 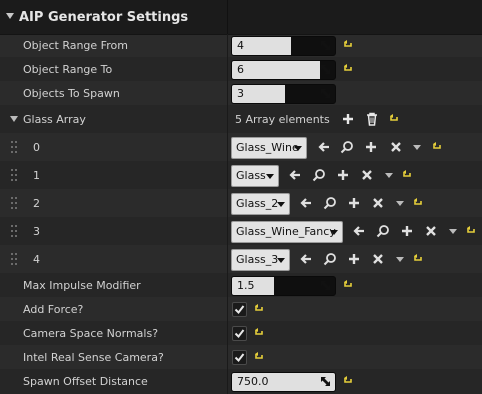 I want to click on asset-combo: Glass_2, so click(x=260, y=204).